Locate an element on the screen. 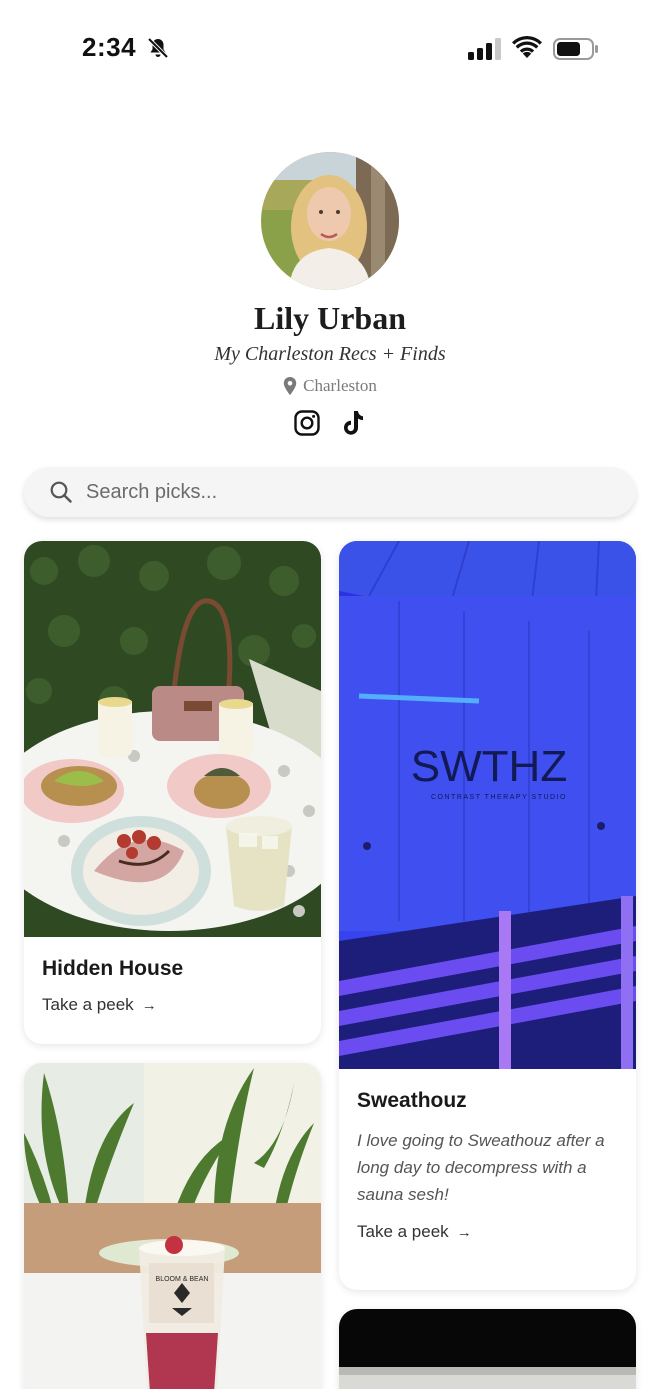 The width and height of the screenshot is (660, 1389). profile-location: Charleston is located at coordinates (330, 386).